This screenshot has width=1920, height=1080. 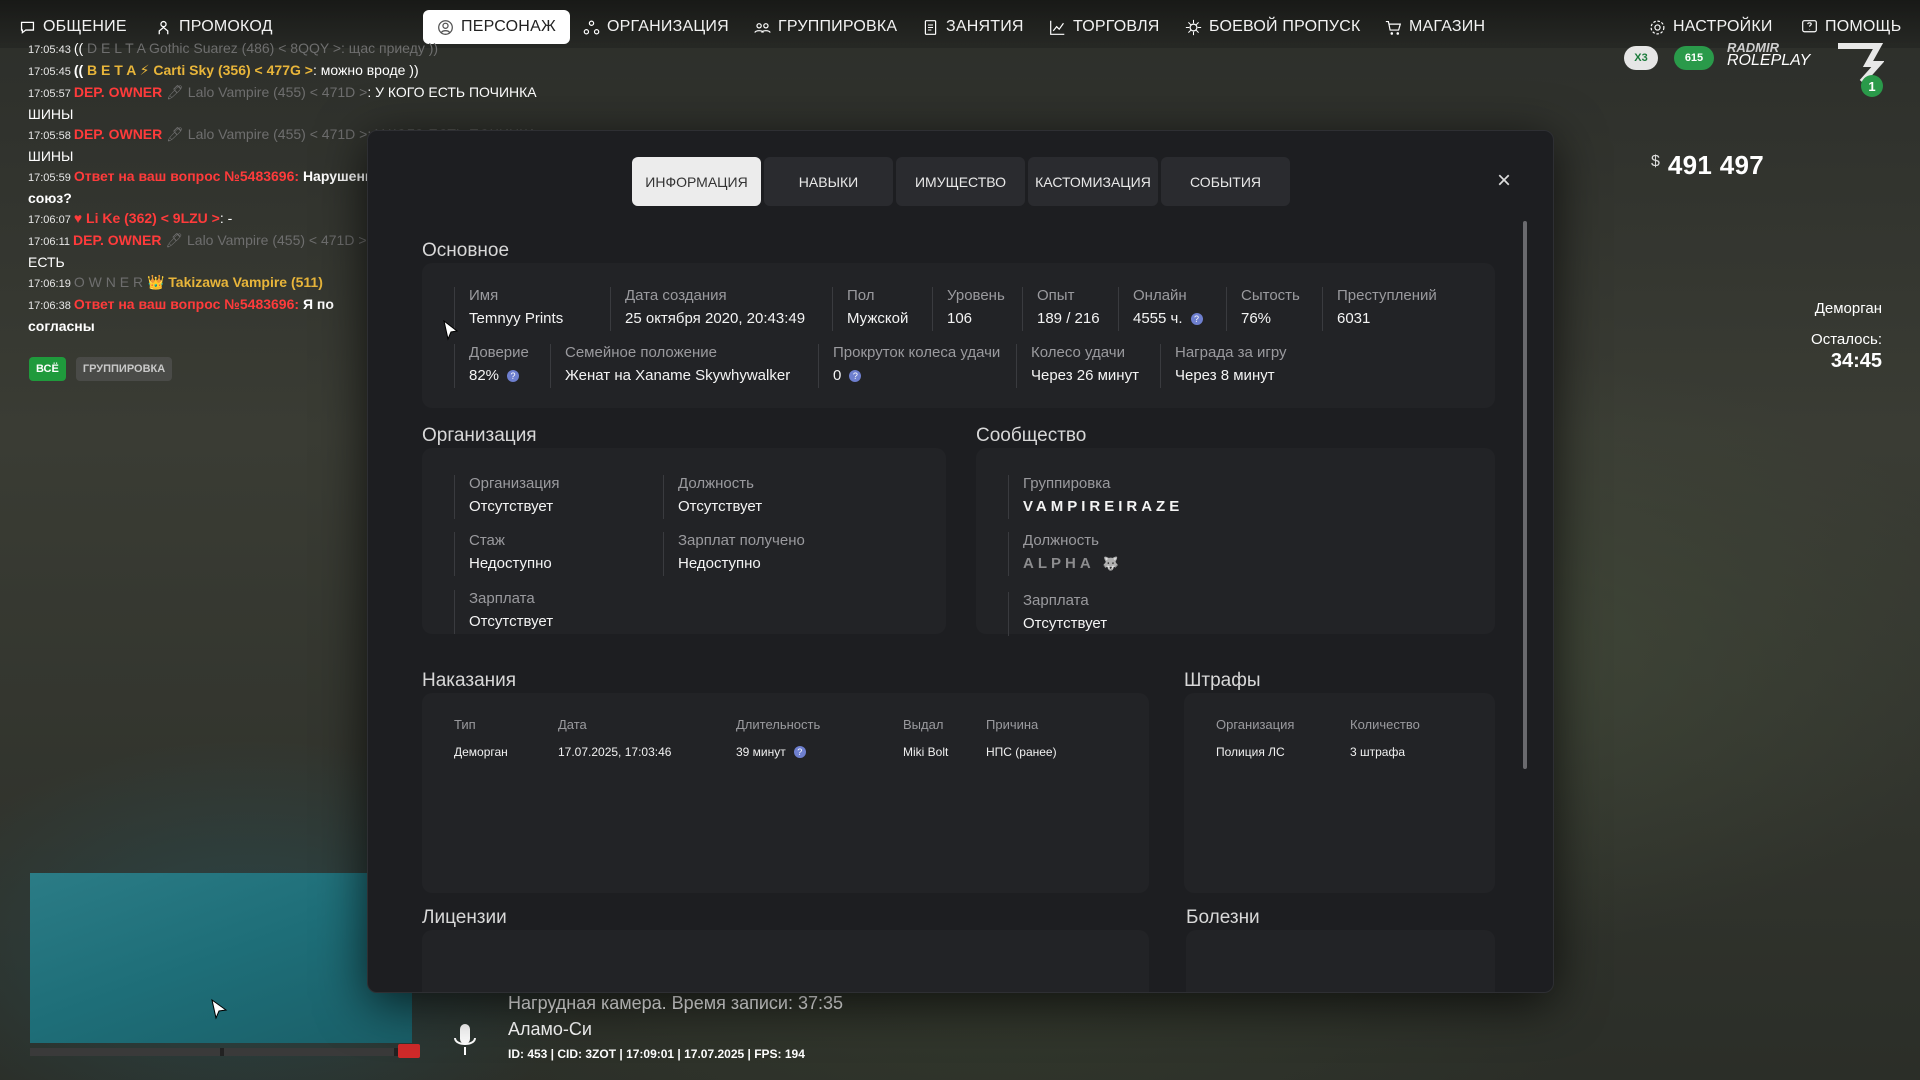 I want to click on person-icon, so click(x=445, y=27).